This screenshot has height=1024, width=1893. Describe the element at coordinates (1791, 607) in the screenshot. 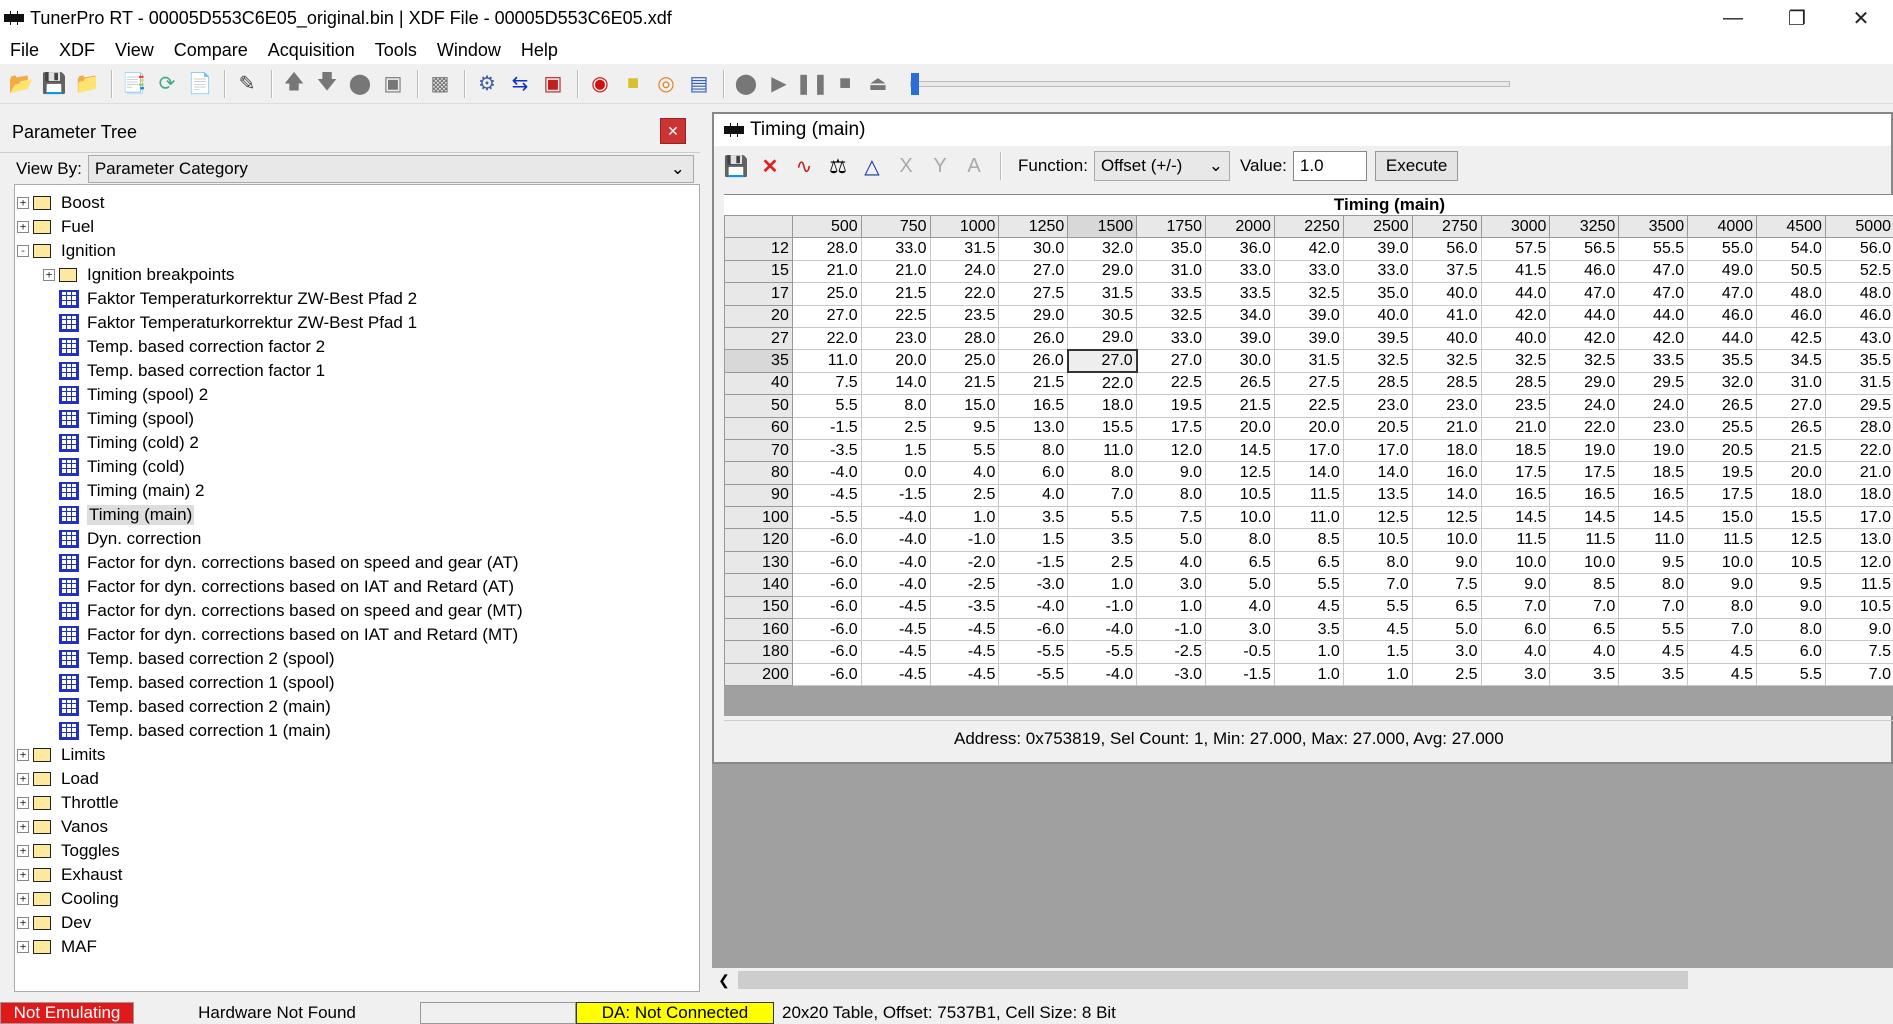

I see `table-cell: 9.0` at that location.